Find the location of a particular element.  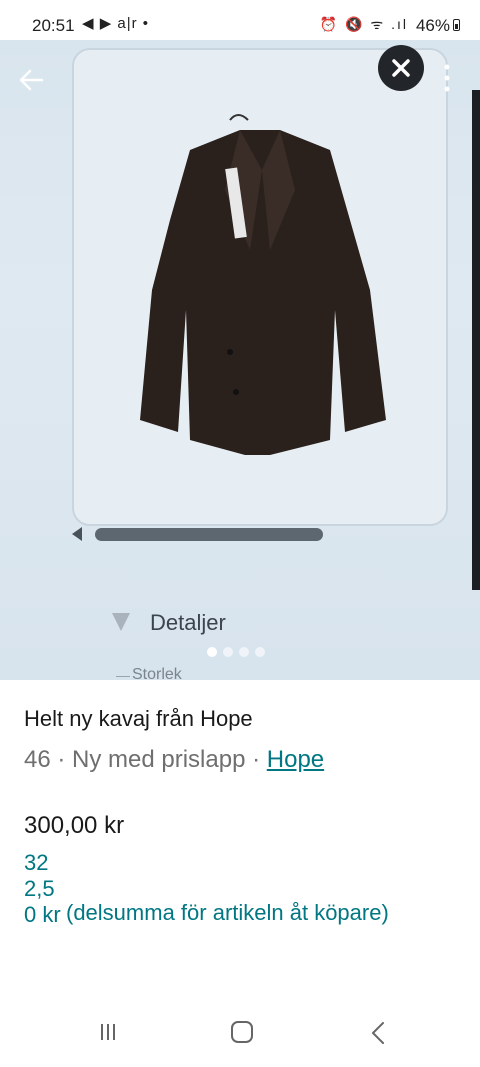

close-button is located at coordinates (401, 68).